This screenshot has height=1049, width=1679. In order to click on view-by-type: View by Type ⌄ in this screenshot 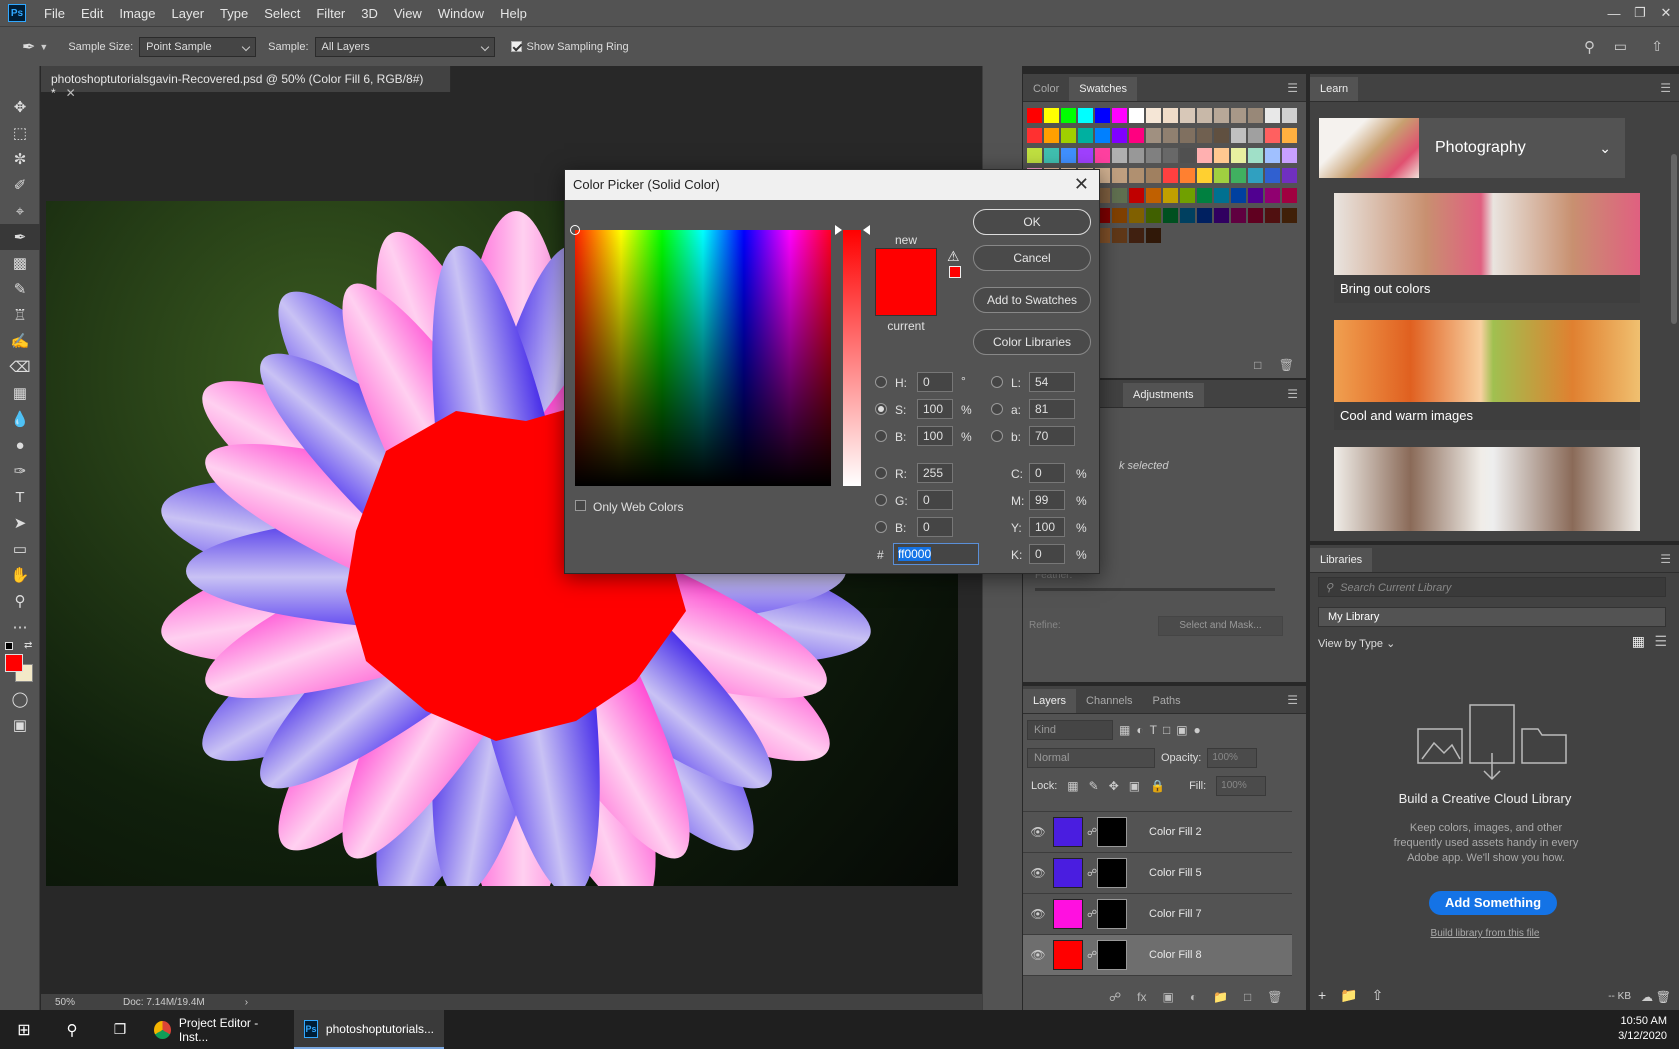, I will do `click(1356, 643)`.